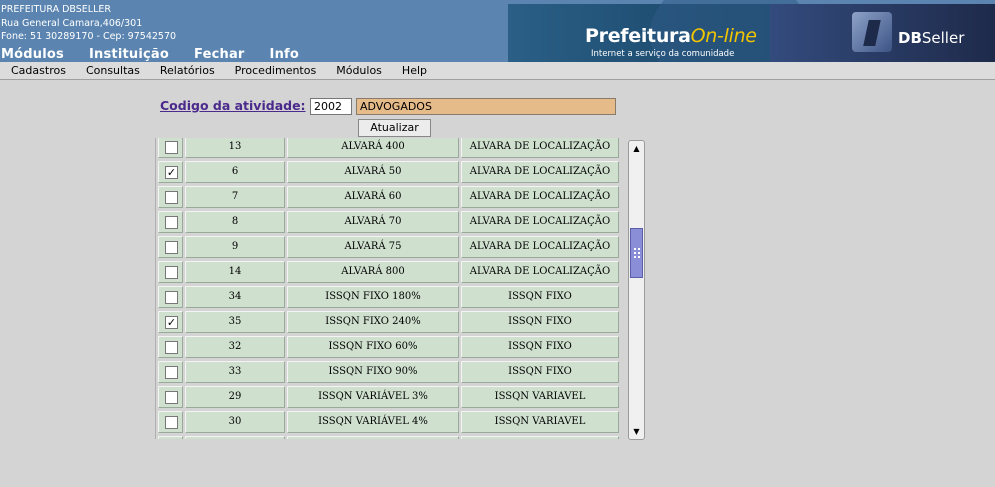 The width and height of the screenshot is (995, 487). I want to click on menu-cadastros: Cadastros, so click(38, 70).